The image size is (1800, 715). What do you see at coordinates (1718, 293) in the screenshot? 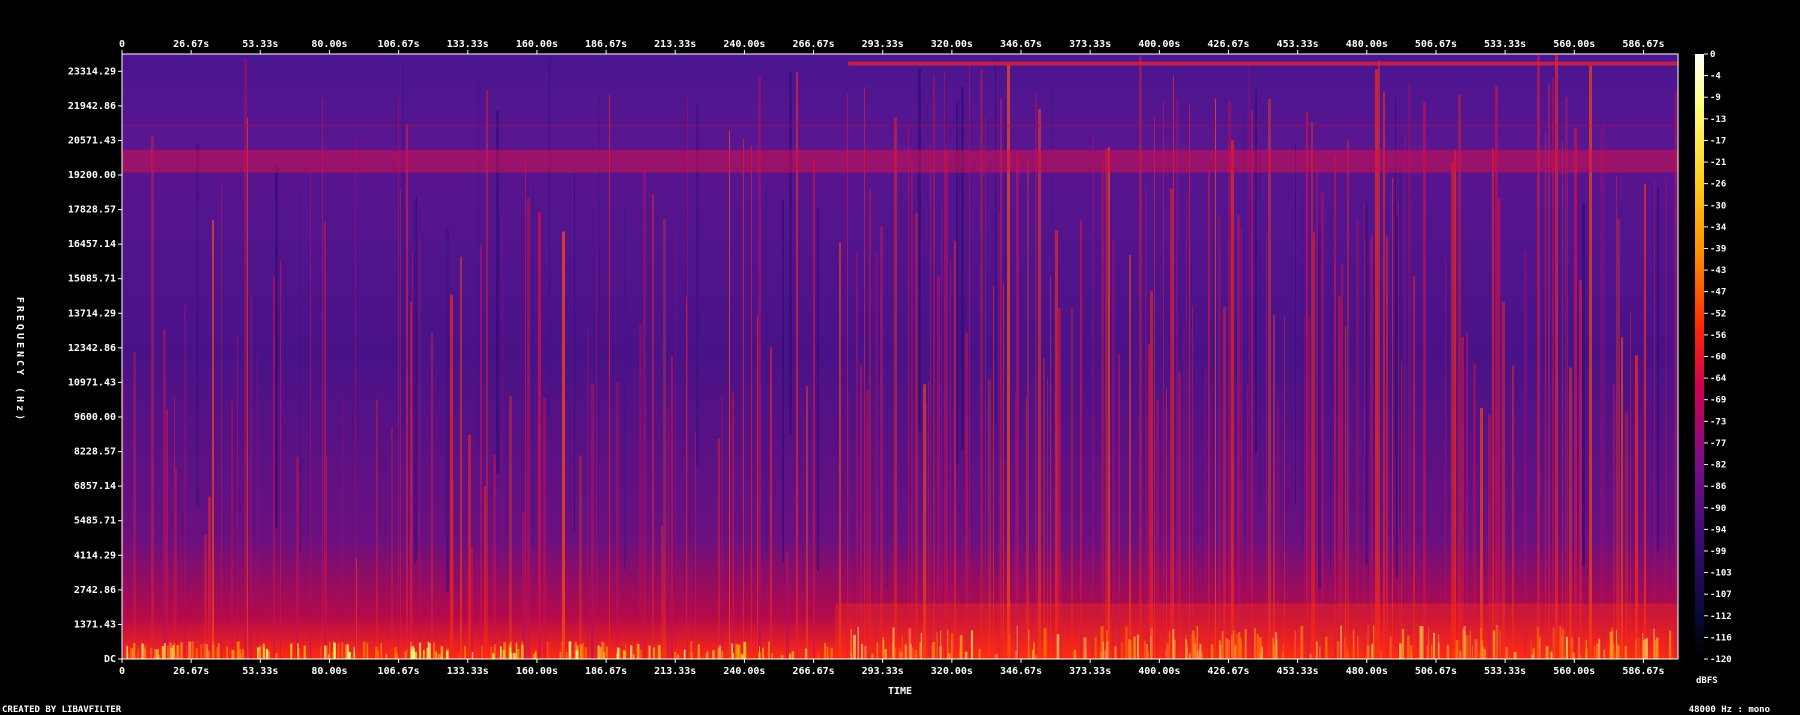
I see `colorbar-tick-label: -47` at bounding box center [1718, 293].